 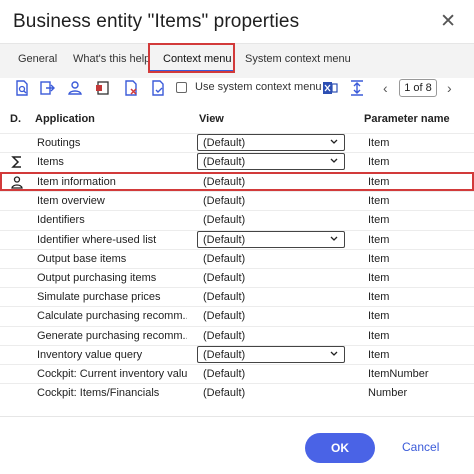 What do you see at coordinates (65, 119) in the screenshot?
I see `column-header-application: Application` at bounding box center [65, 119].